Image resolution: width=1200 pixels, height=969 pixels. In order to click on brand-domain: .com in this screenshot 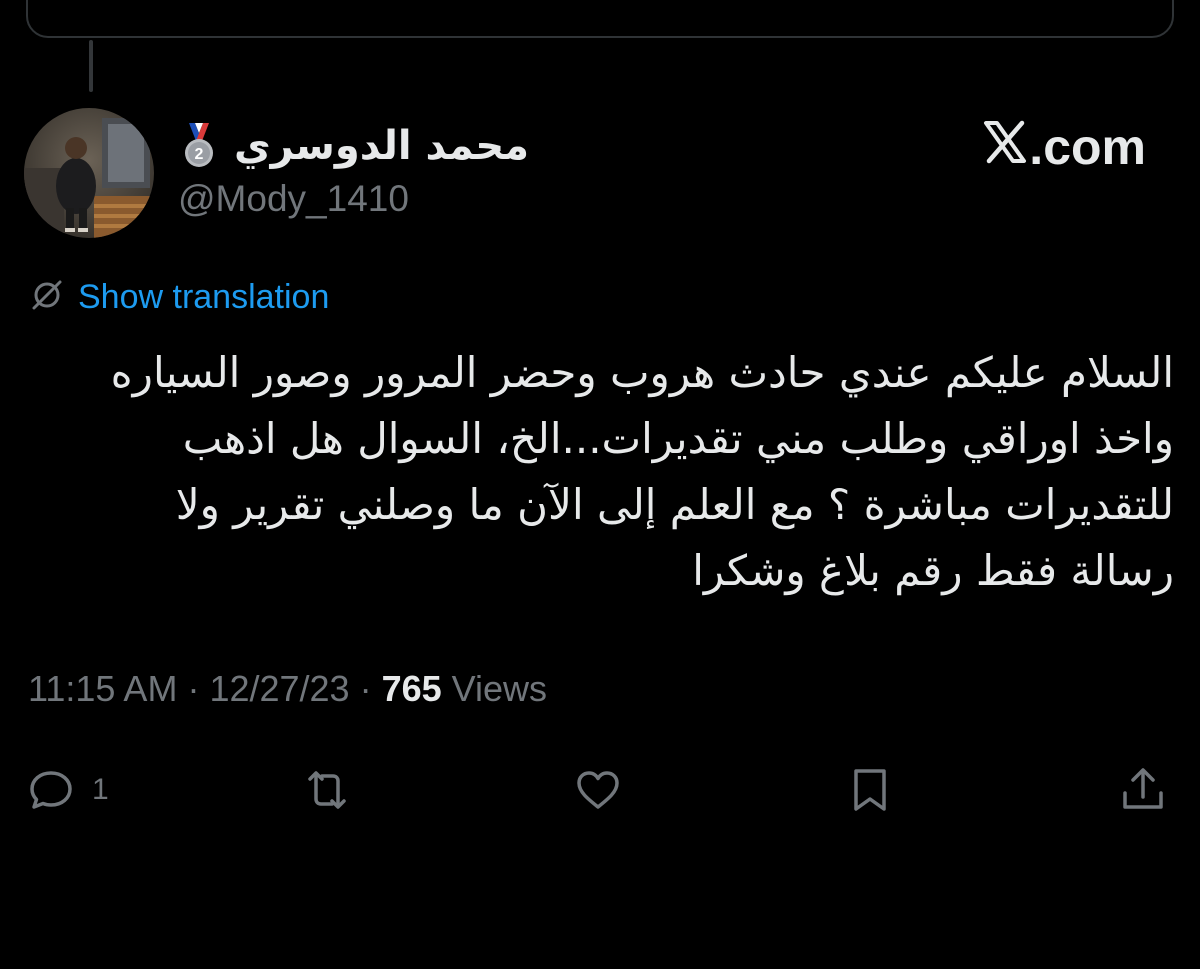, I will do `click(1087, 147)`.